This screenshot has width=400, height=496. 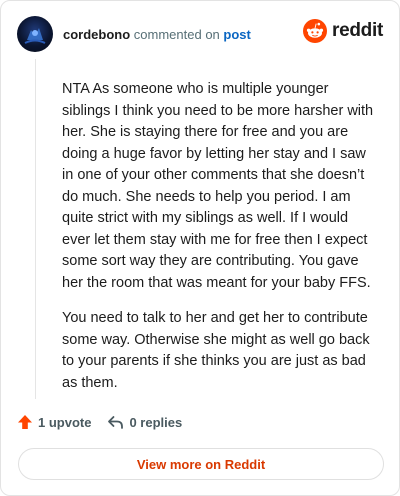 I want to click on byline: cordebono commented on post, so click(x=157, y=34).